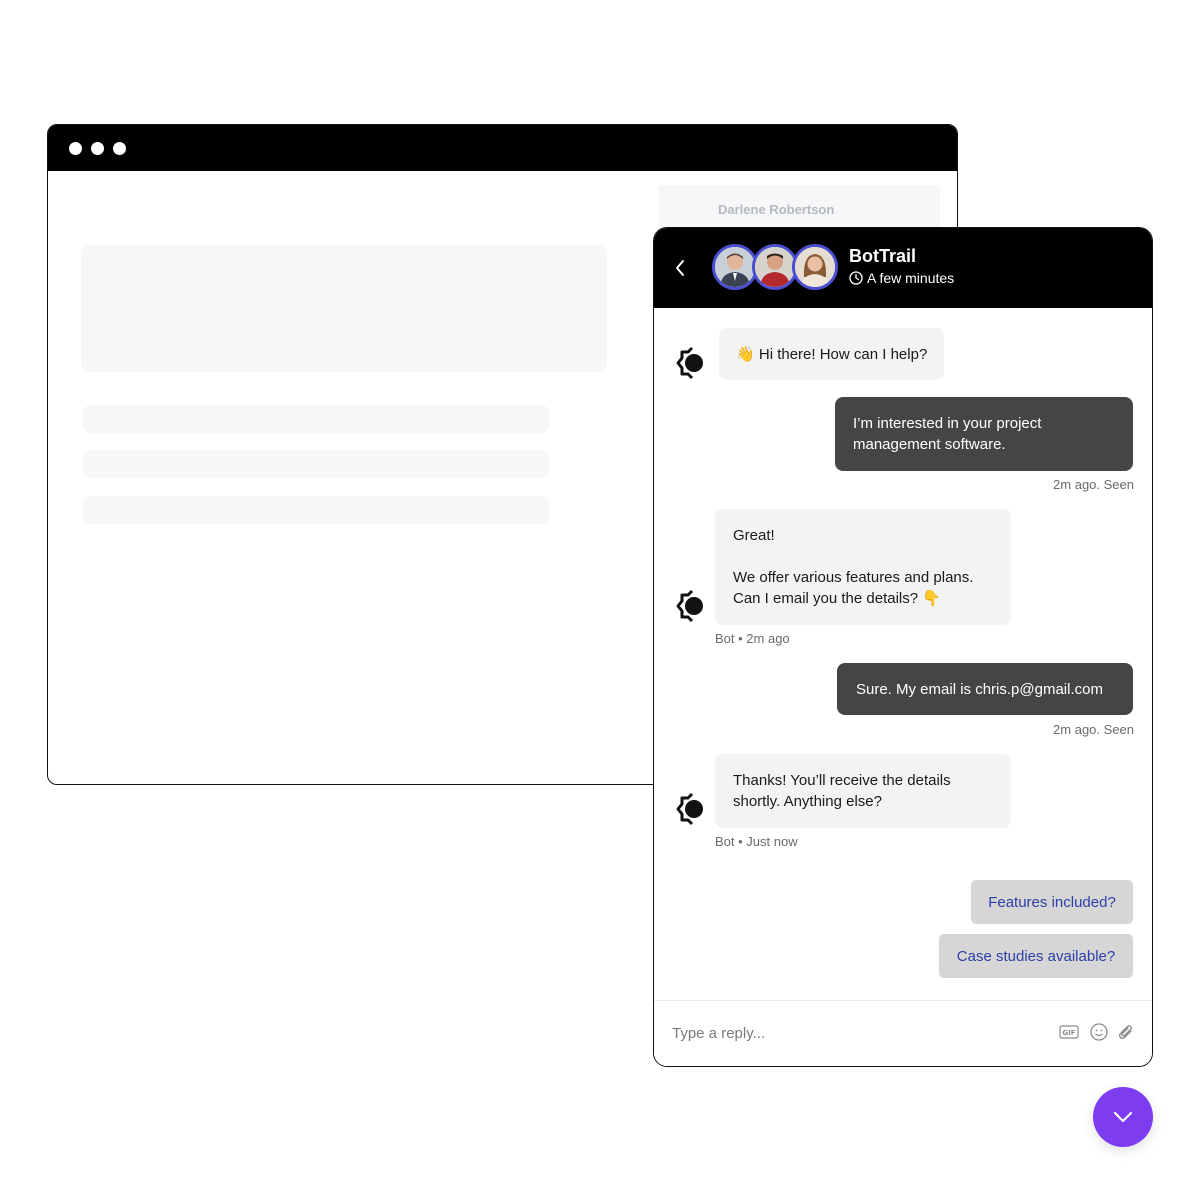  I want to click on point-down-emoji: 👇, so click(931, 598).